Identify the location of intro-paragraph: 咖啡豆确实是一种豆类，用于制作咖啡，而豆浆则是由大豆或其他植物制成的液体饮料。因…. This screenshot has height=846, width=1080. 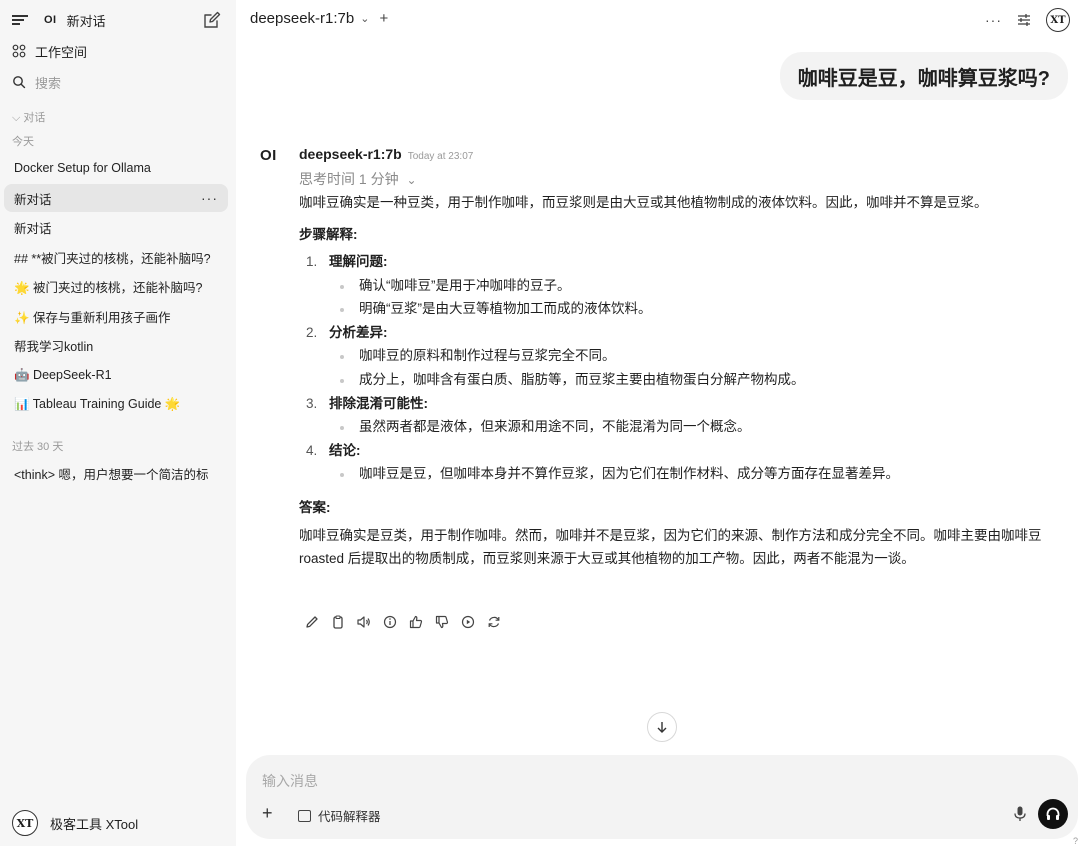
(643, 202).